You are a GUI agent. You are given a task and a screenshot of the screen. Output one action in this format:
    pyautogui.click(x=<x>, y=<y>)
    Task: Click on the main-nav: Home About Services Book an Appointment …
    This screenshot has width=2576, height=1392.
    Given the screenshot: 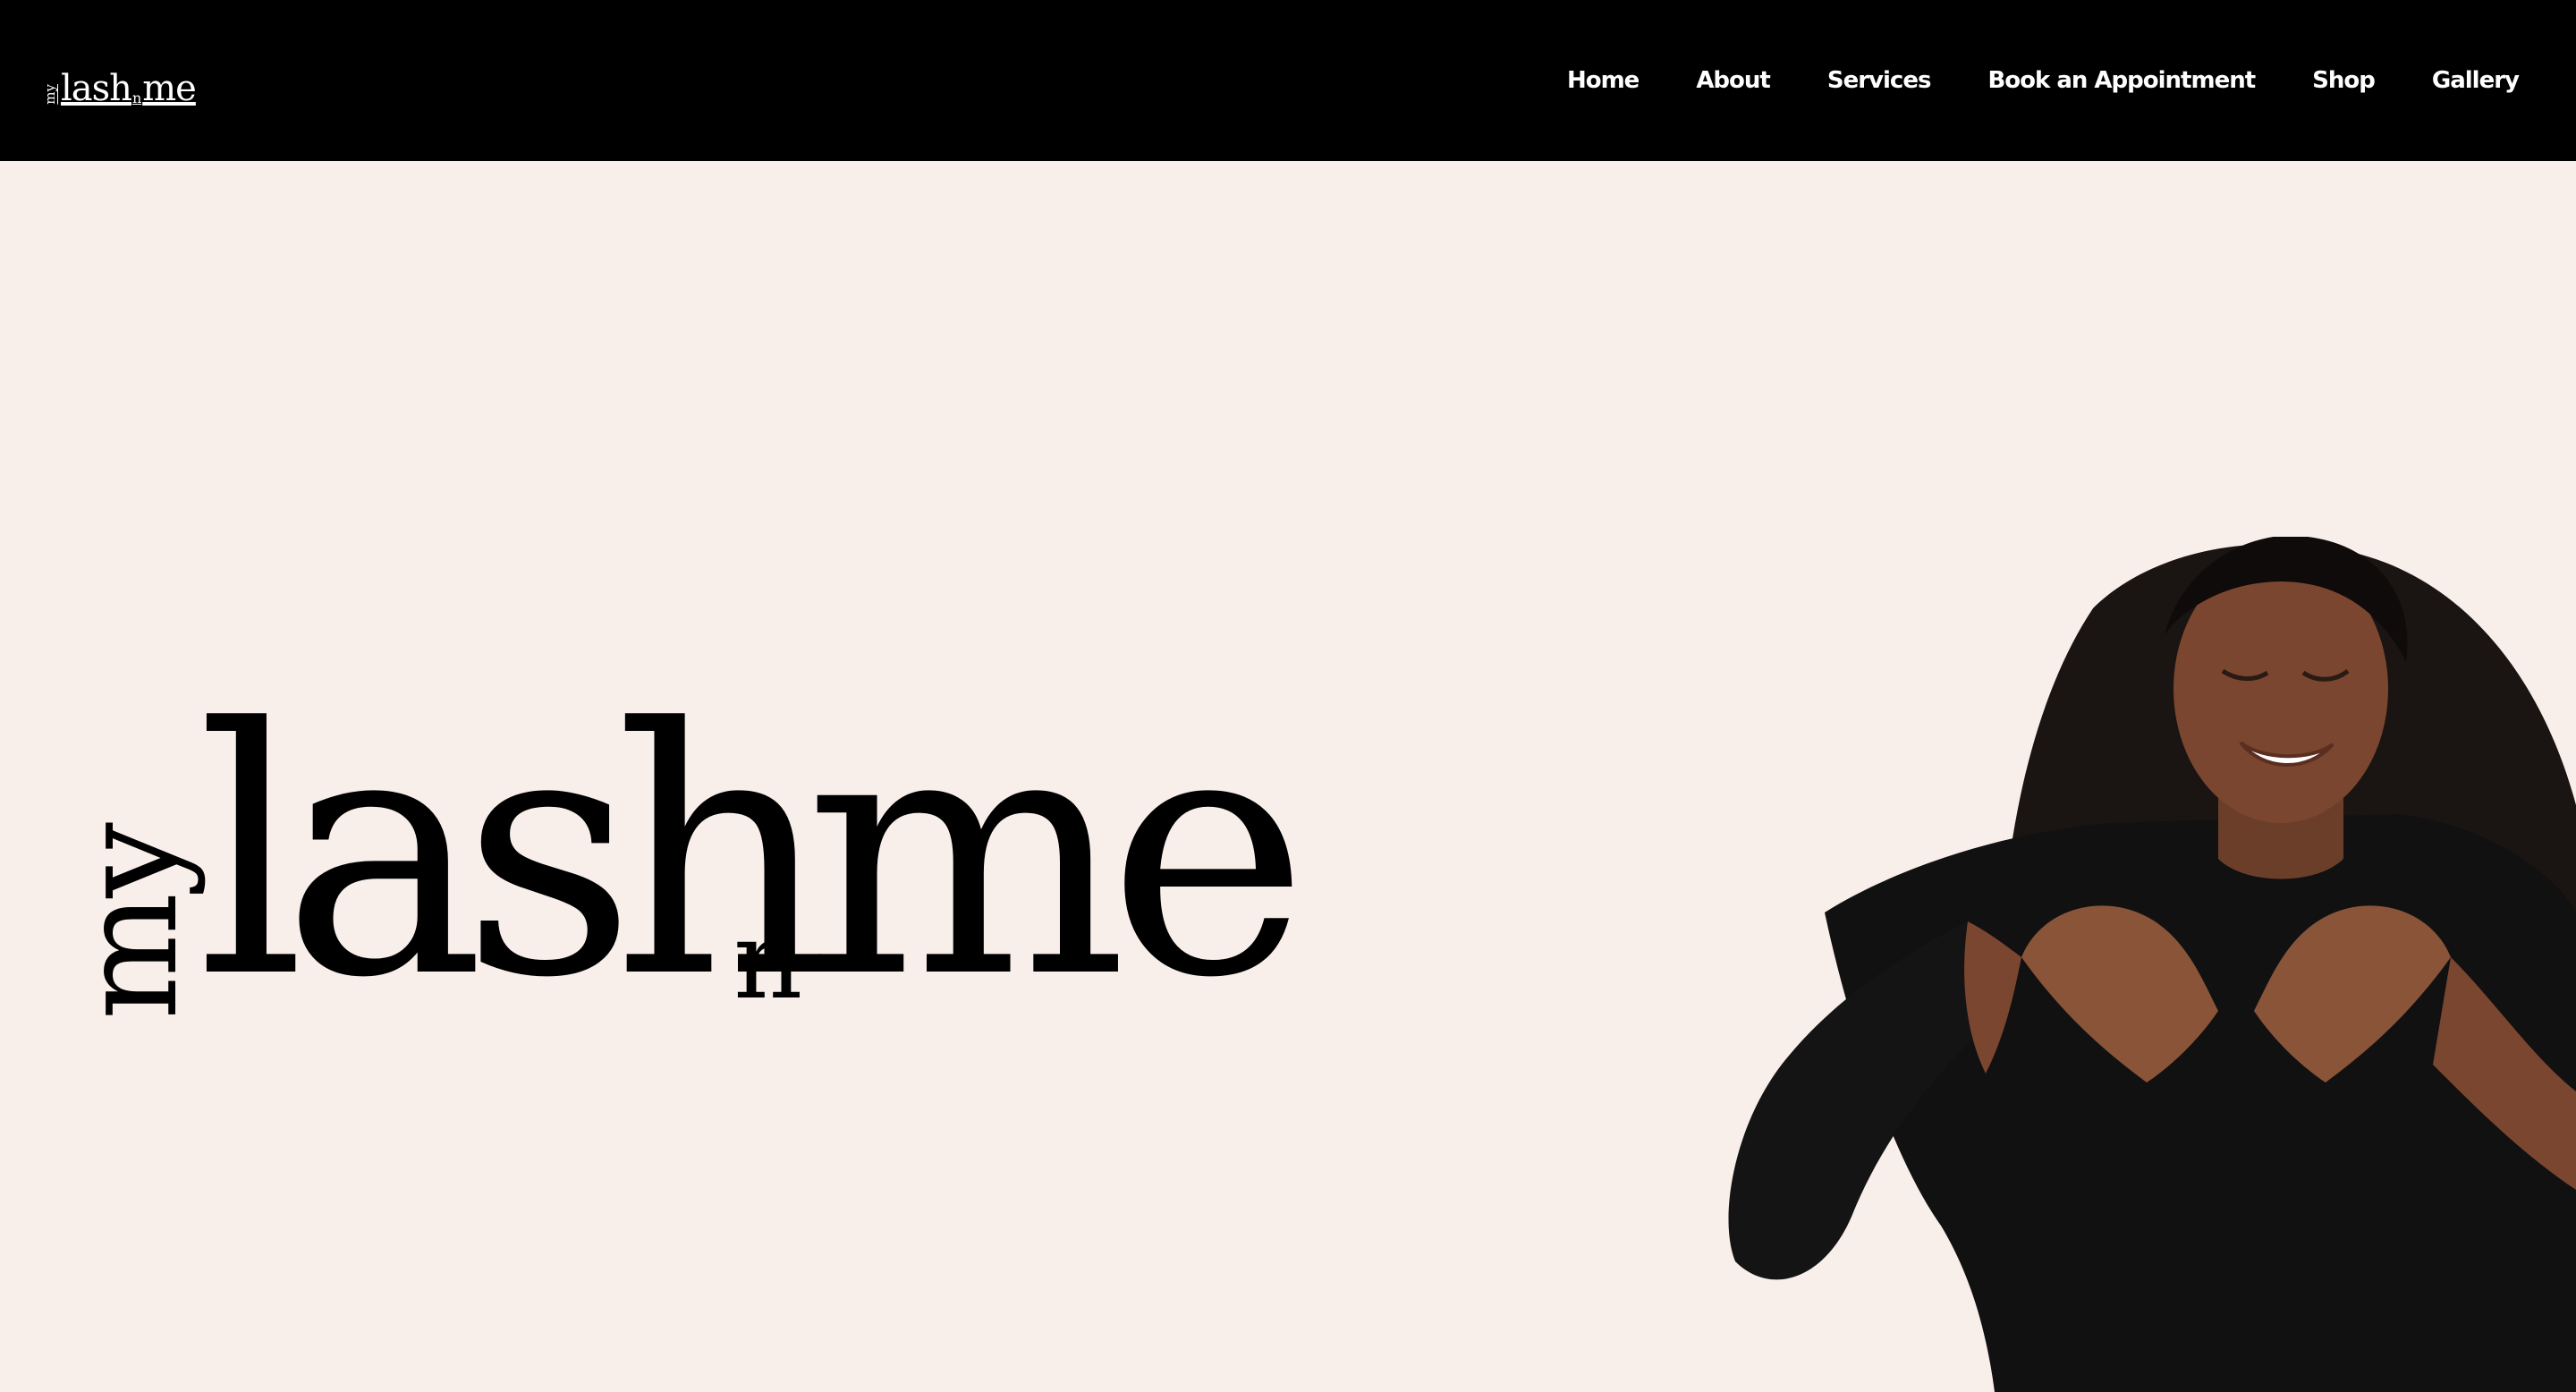 What is the action you would take?
    pyautogui.click(x=2043, y=80)
    